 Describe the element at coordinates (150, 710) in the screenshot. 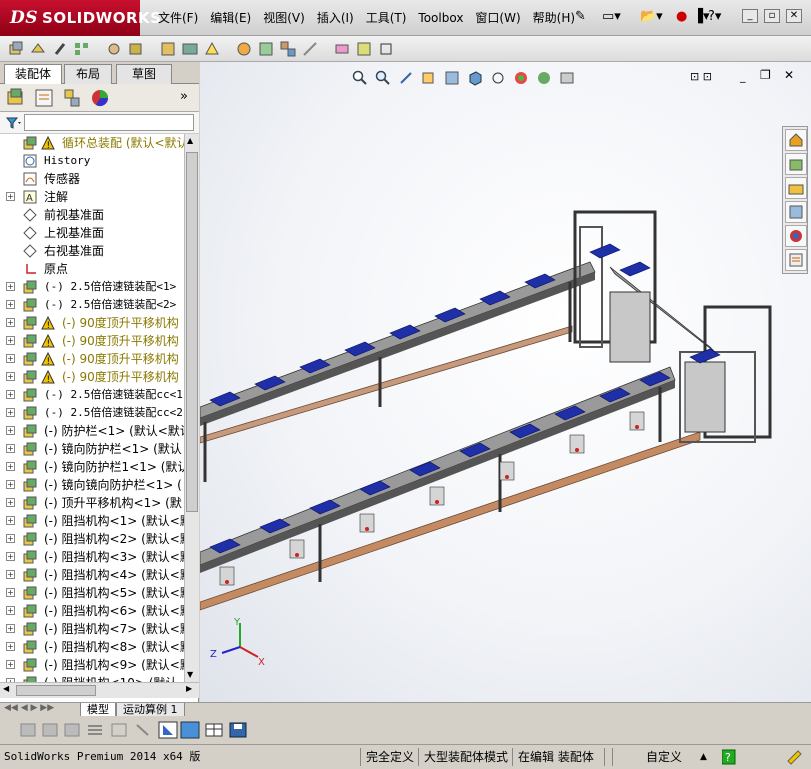

I see `tab-motion-study: 运动算例 1` at that location.